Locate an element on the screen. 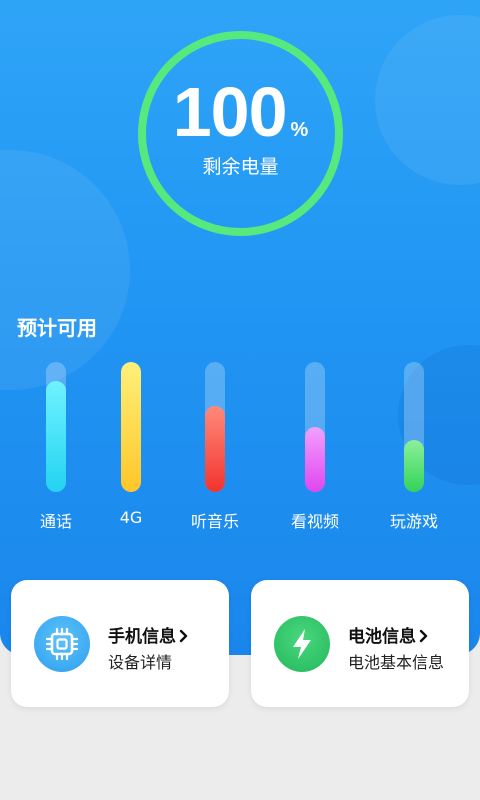 This screenshot has width=480, height=800. lightning-icon is located at coordinates (302, 644).